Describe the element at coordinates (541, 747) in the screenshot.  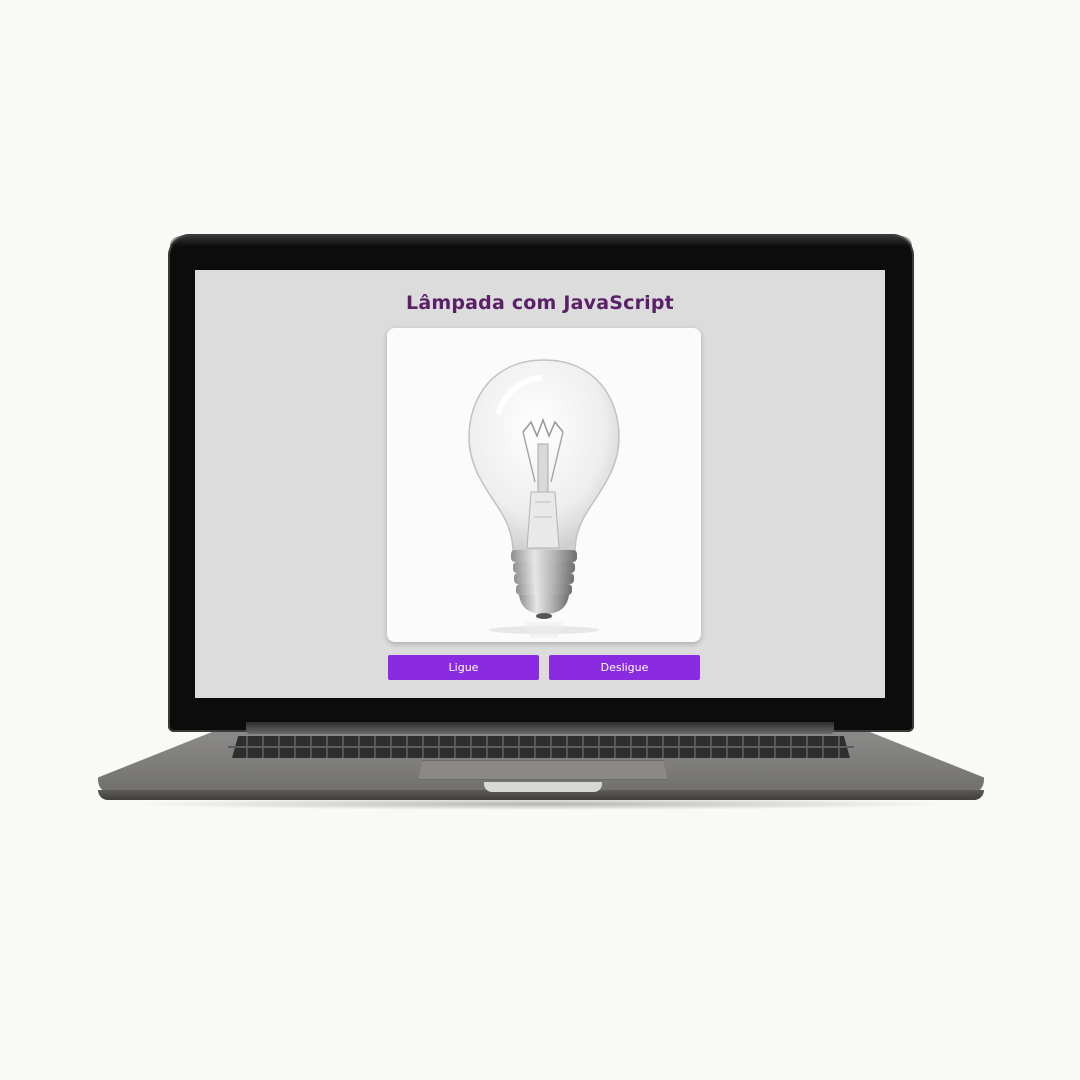
I see `keyboard-row-divider` at that location.